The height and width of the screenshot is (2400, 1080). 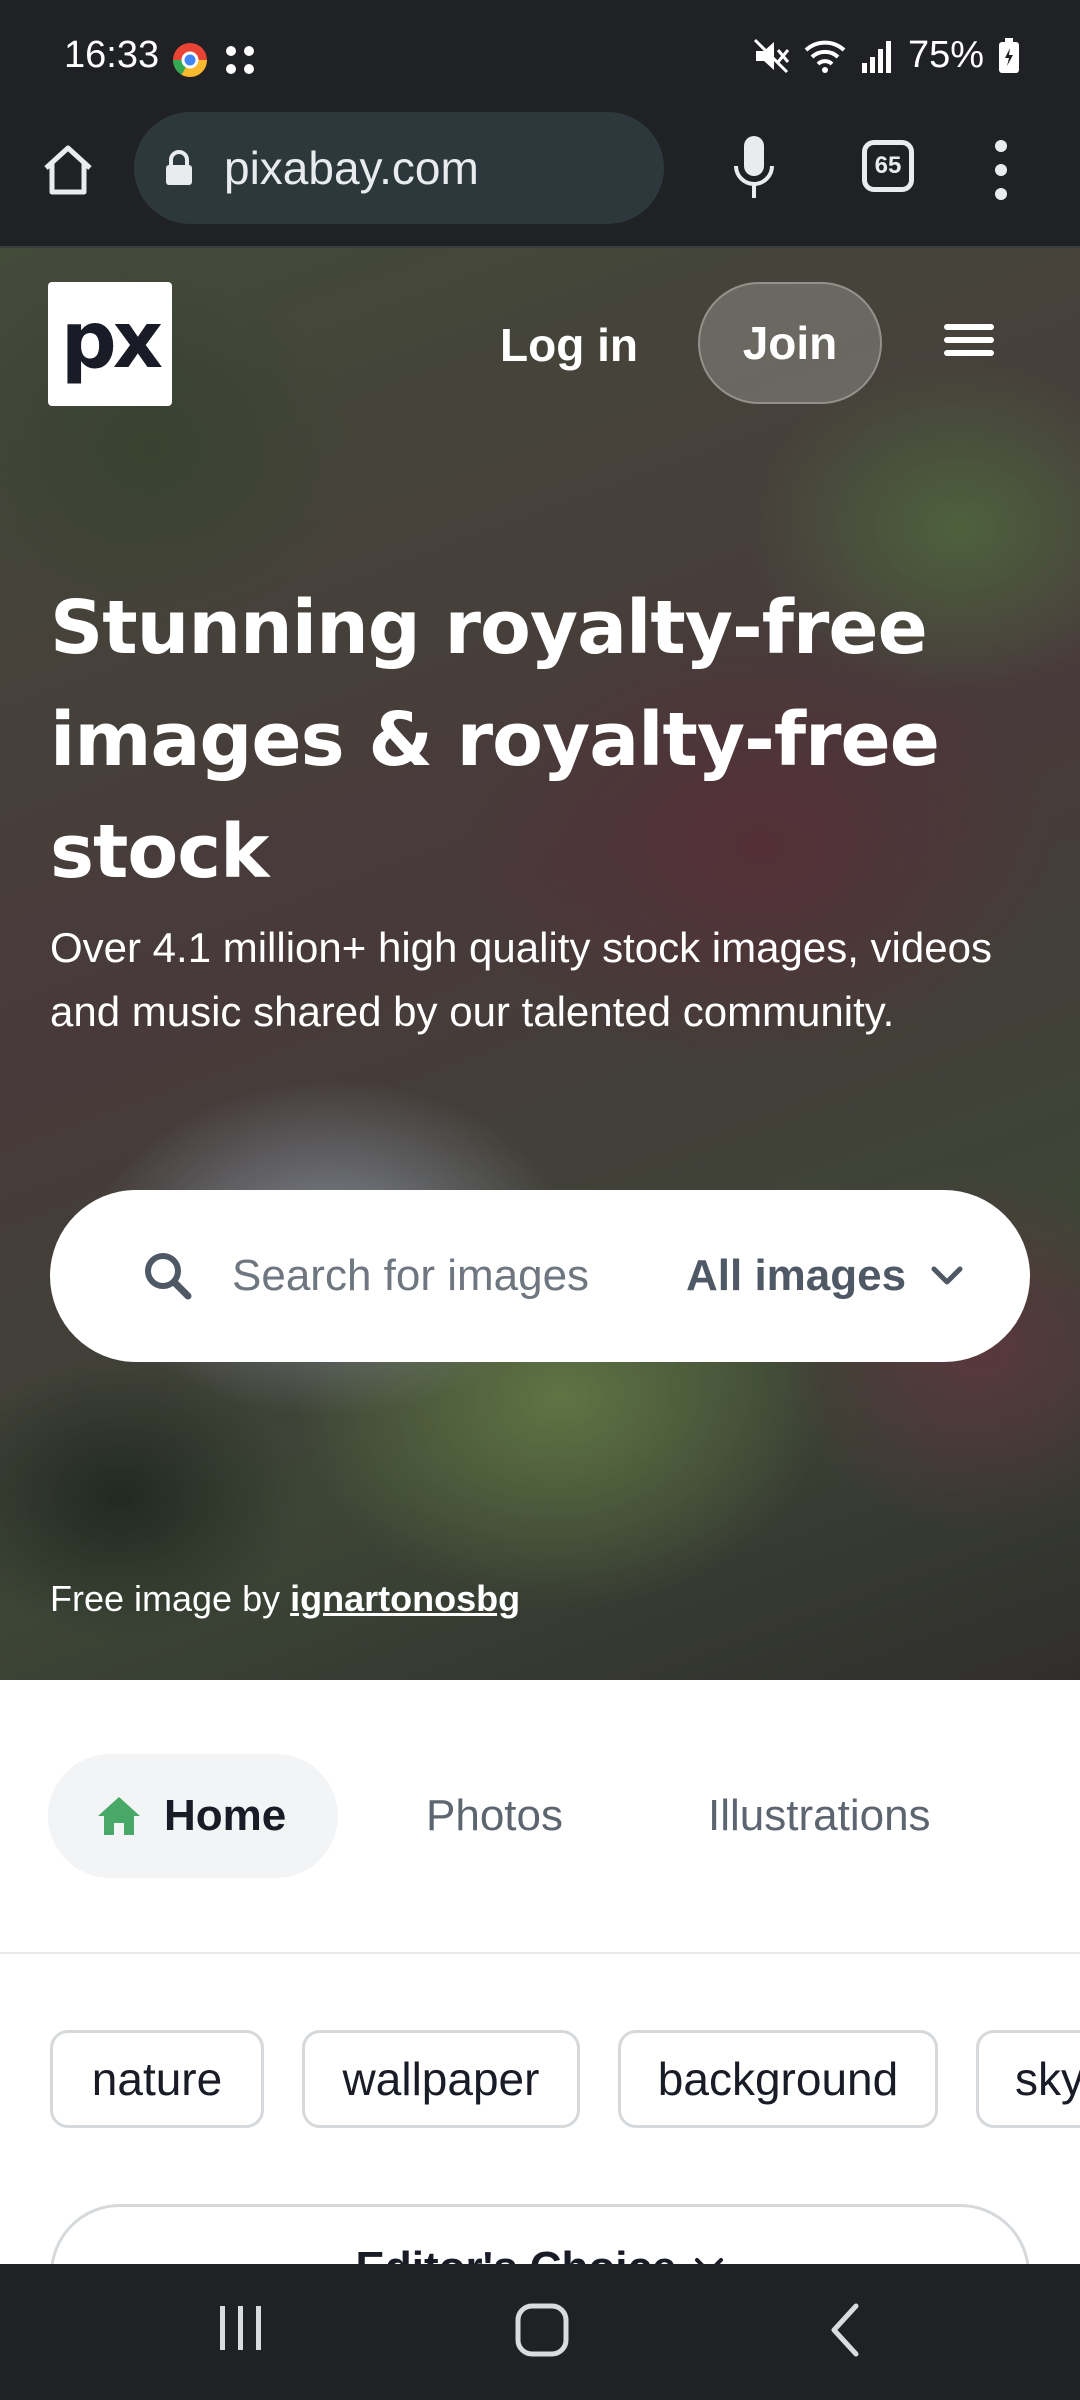 What do you see at coordinates (1001, 170) in the screenshot?
I see `more-vert-icon` at bounding box center [1001, 170].